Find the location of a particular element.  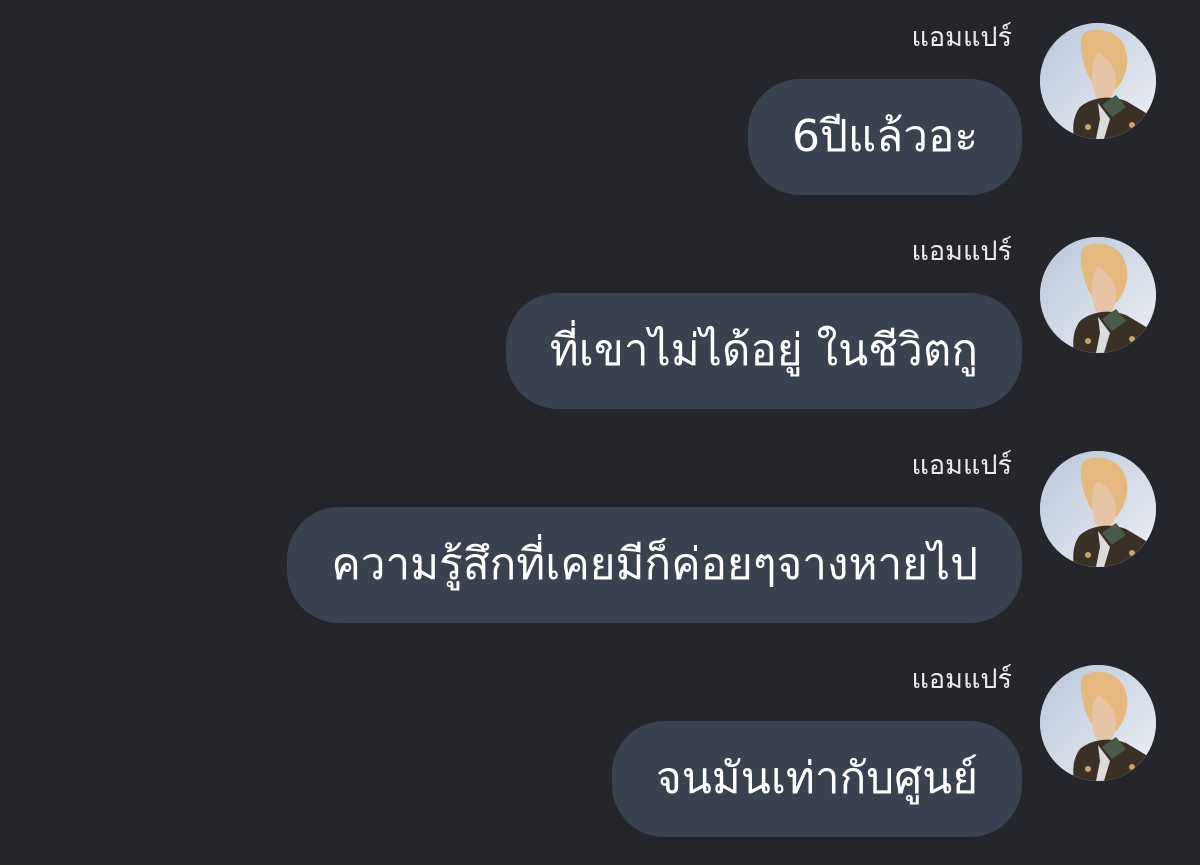

message-bubble: 6ปีแล้วอะ is located at coordinates (884, 137).